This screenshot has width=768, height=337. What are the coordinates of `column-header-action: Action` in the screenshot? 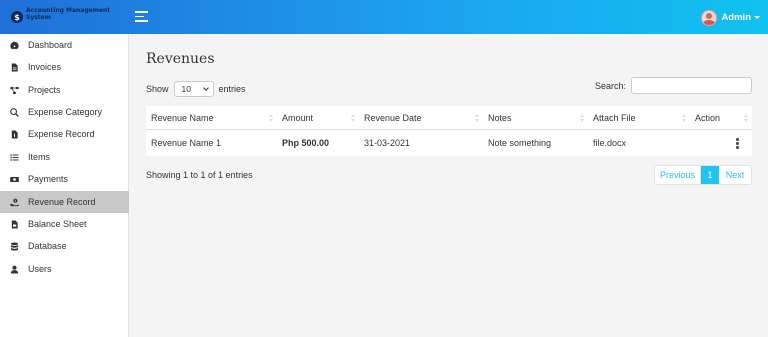 It's located at (721, 117).